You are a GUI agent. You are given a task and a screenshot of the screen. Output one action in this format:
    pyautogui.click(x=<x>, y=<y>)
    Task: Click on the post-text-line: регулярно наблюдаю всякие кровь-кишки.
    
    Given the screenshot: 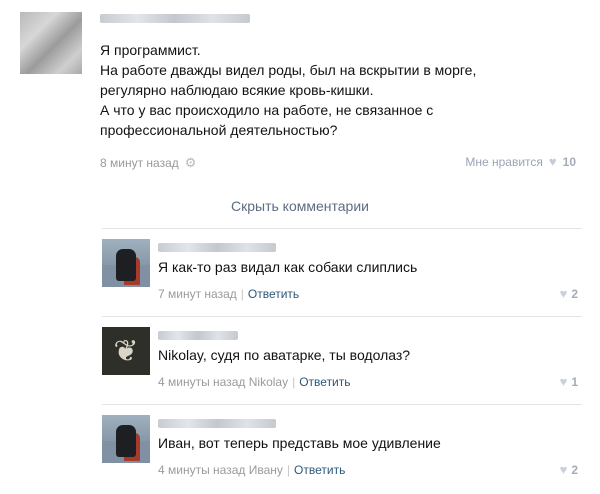 What is the action you would take?
    pyautogui.click(x=237, y=90)
    